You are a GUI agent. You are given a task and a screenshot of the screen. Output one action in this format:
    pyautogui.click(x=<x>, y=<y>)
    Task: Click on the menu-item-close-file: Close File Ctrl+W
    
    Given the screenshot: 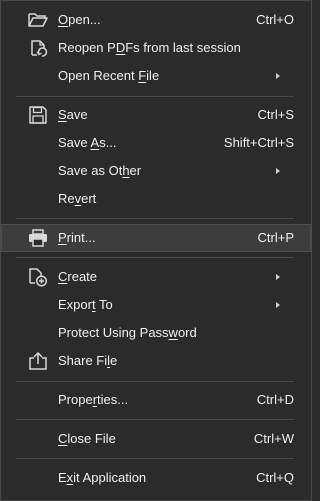 What is the action you would take?
    pyautogui.click(x=156, y=439)
    